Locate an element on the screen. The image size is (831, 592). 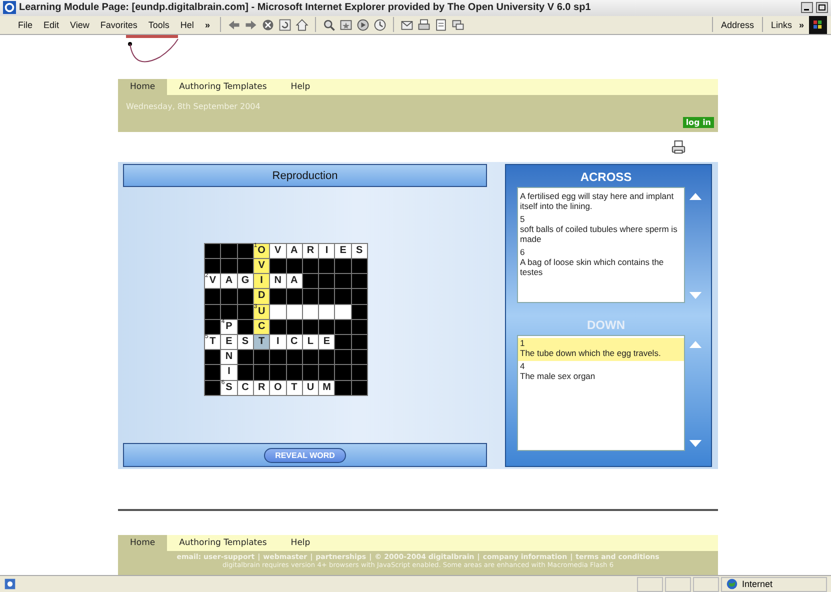
clues-heading: DOWN is located at coordinates (606, 325).